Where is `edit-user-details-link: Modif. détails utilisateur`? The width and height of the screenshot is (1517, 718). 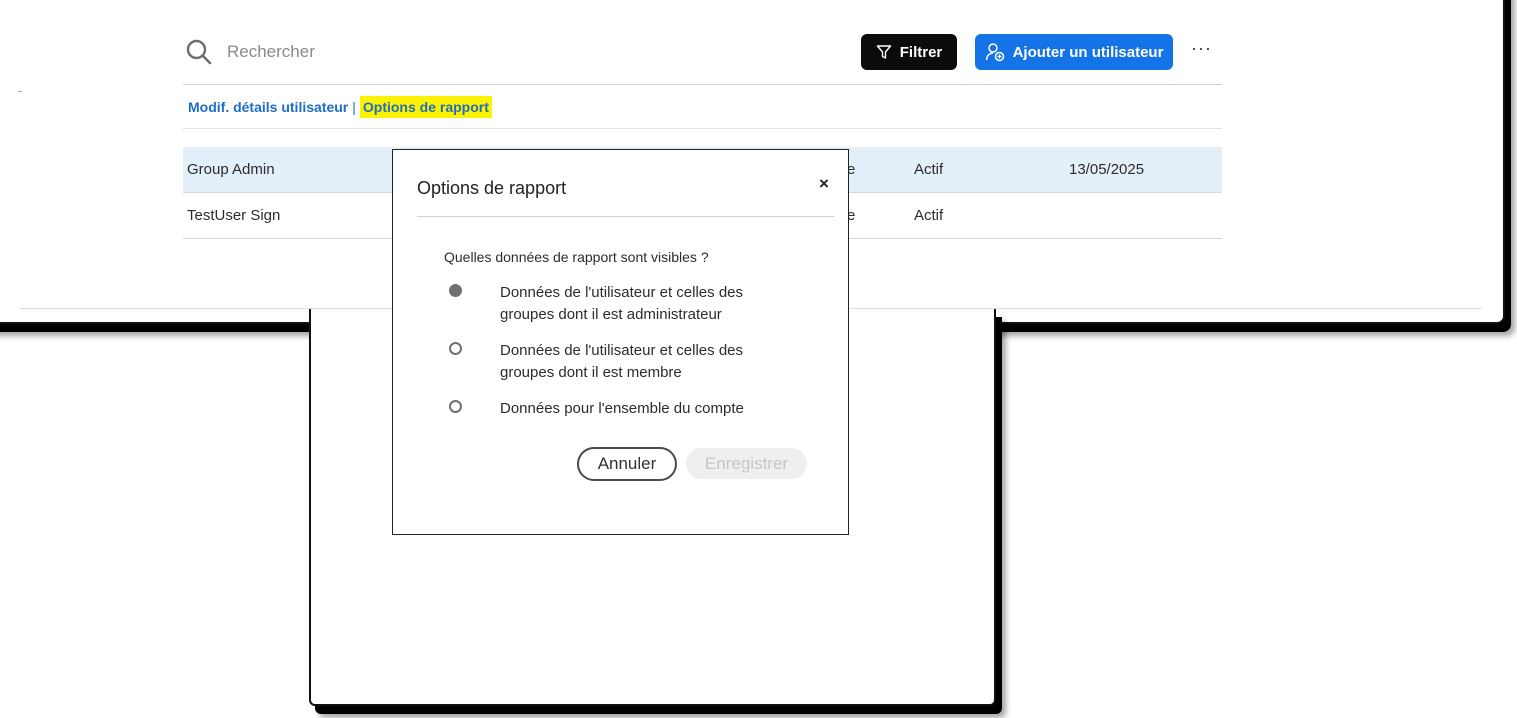
edit-user-details-link: Modif. détails utilisateur is located at coordinates (268, 107).